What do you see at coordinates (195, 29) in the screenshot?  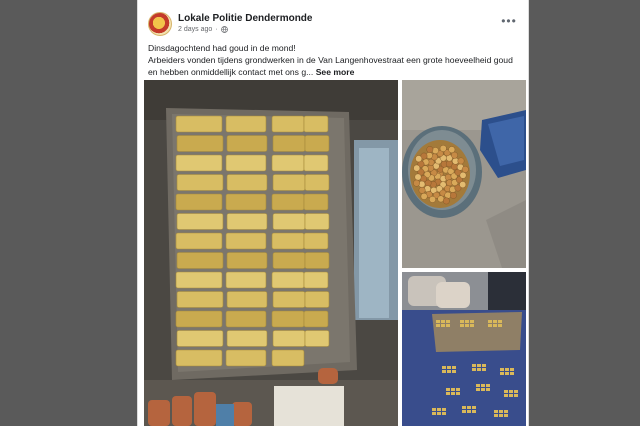 I see `post-timestamp: 2 days ago` at bounding box center [195, 29].